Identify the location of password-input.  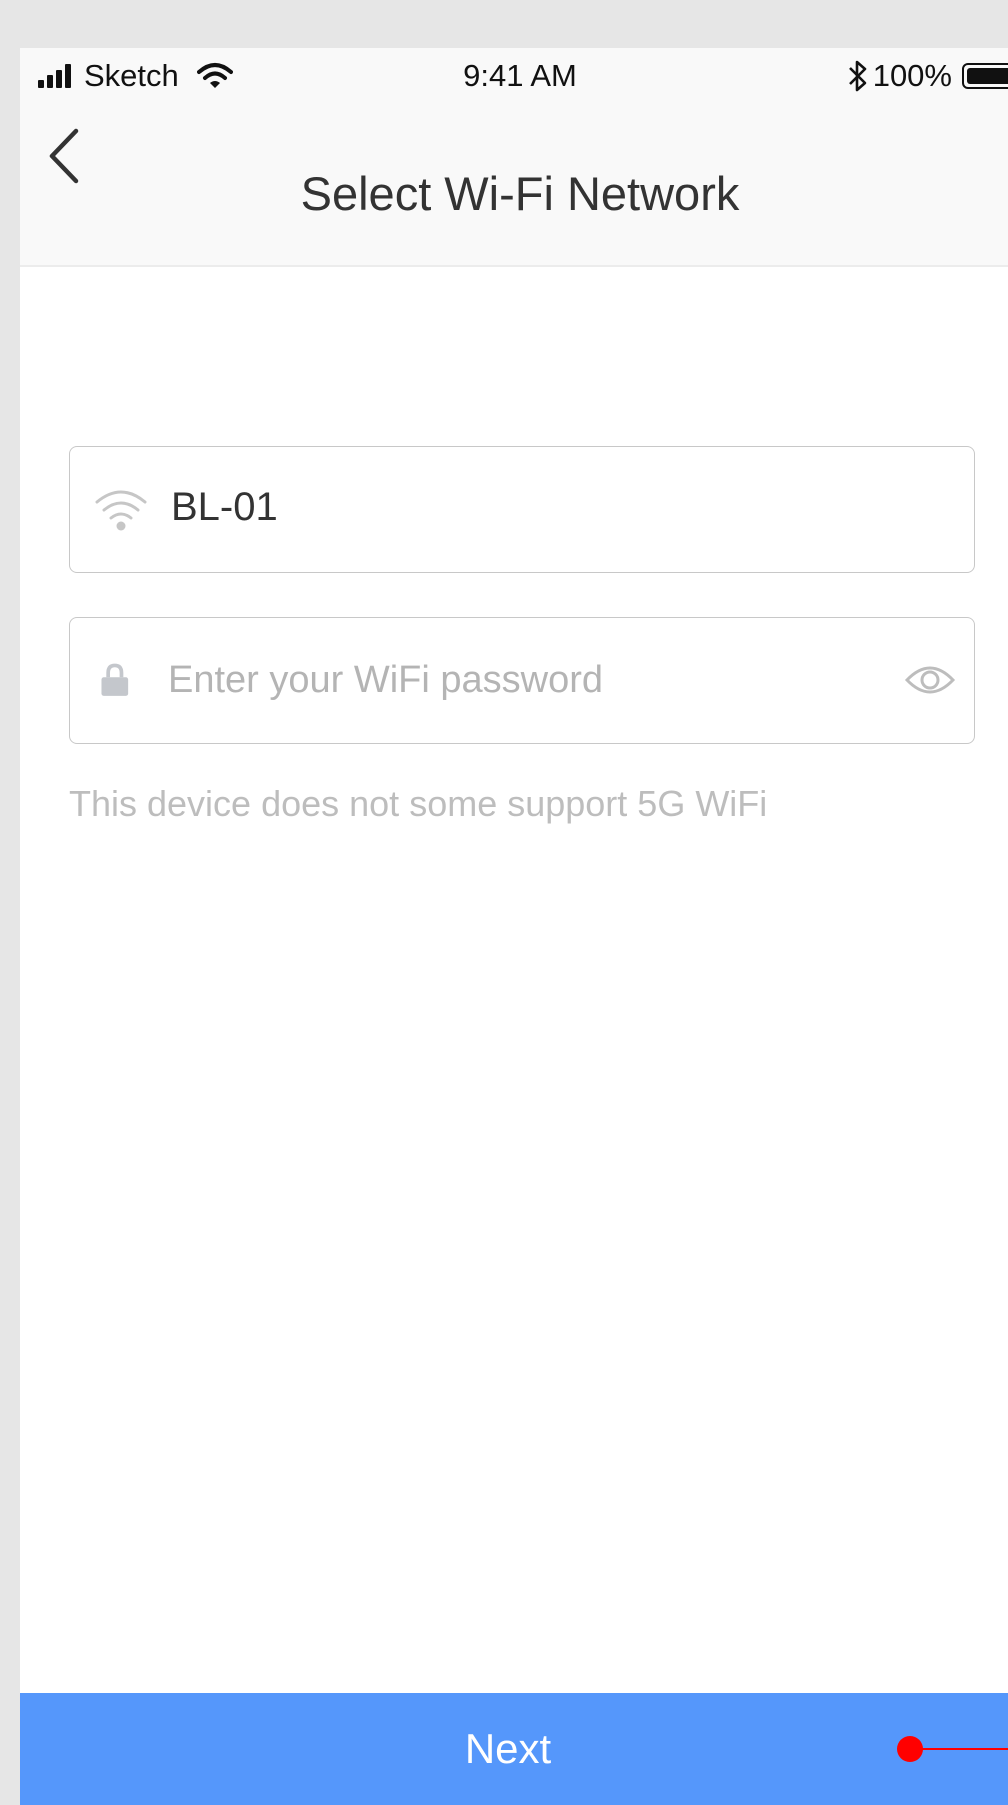
(518, 680).